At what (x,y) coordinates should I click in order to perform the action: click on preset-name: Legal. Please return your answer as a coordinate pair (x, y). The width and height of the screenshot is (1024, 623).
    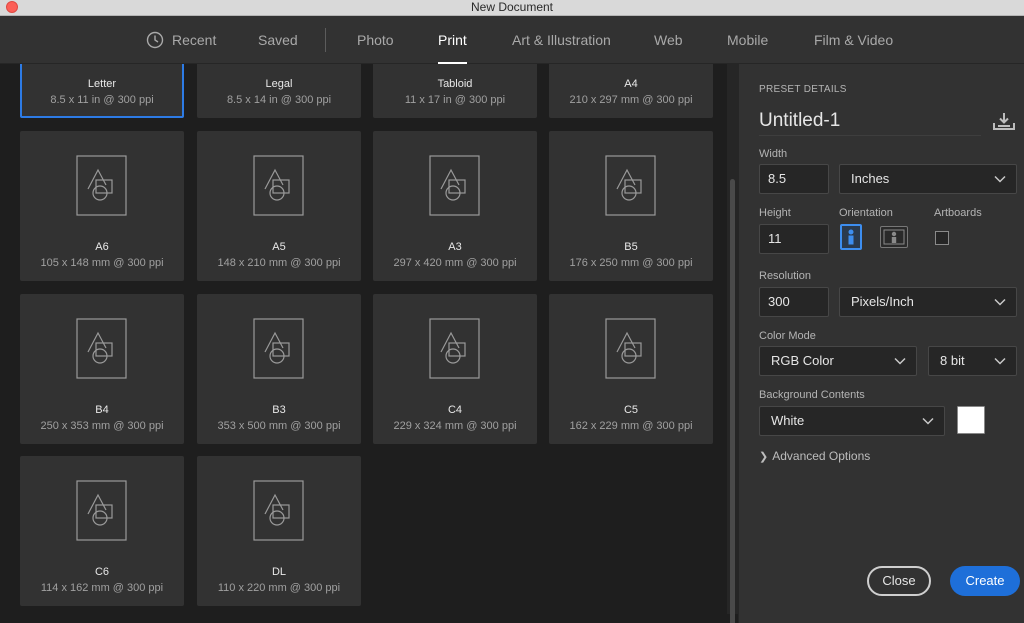
    Looking at the image, I should click on (279, 84).